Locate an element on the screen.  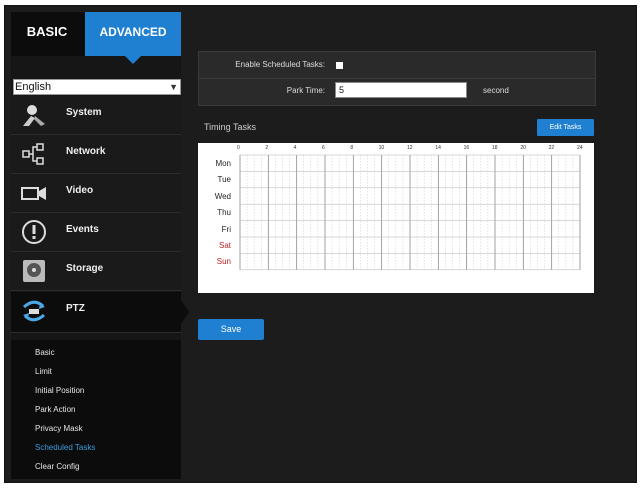
sidebar-item-storage: Storage is located at coordinates (96, 271).